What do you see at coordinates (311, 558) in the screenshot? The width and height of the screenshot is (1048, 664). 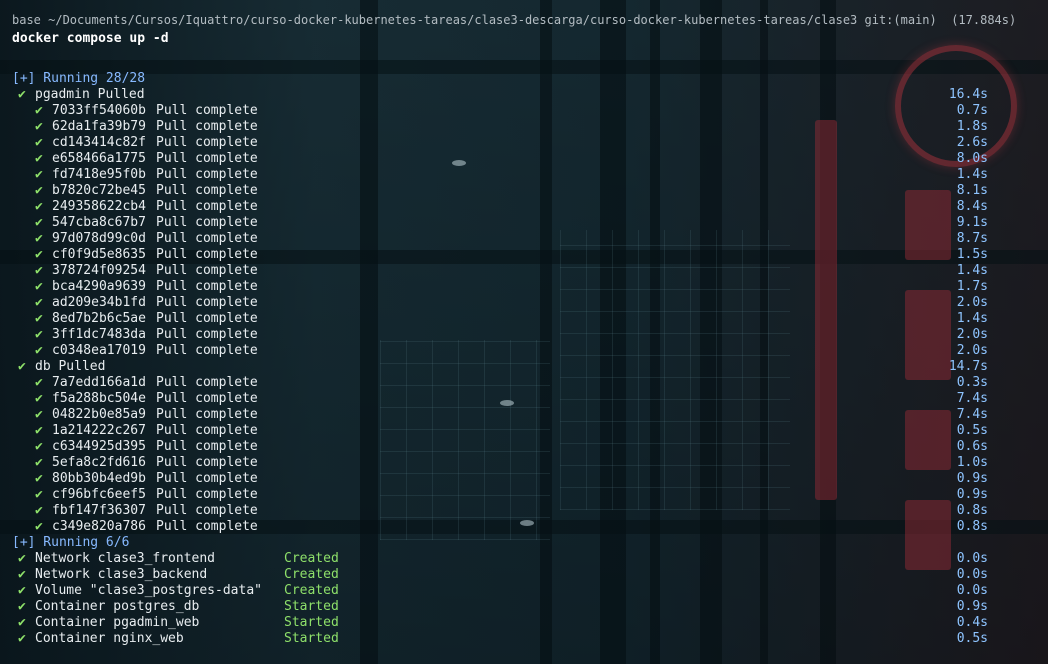 I see `resource-status: Created` at bounding box center [311, 558].